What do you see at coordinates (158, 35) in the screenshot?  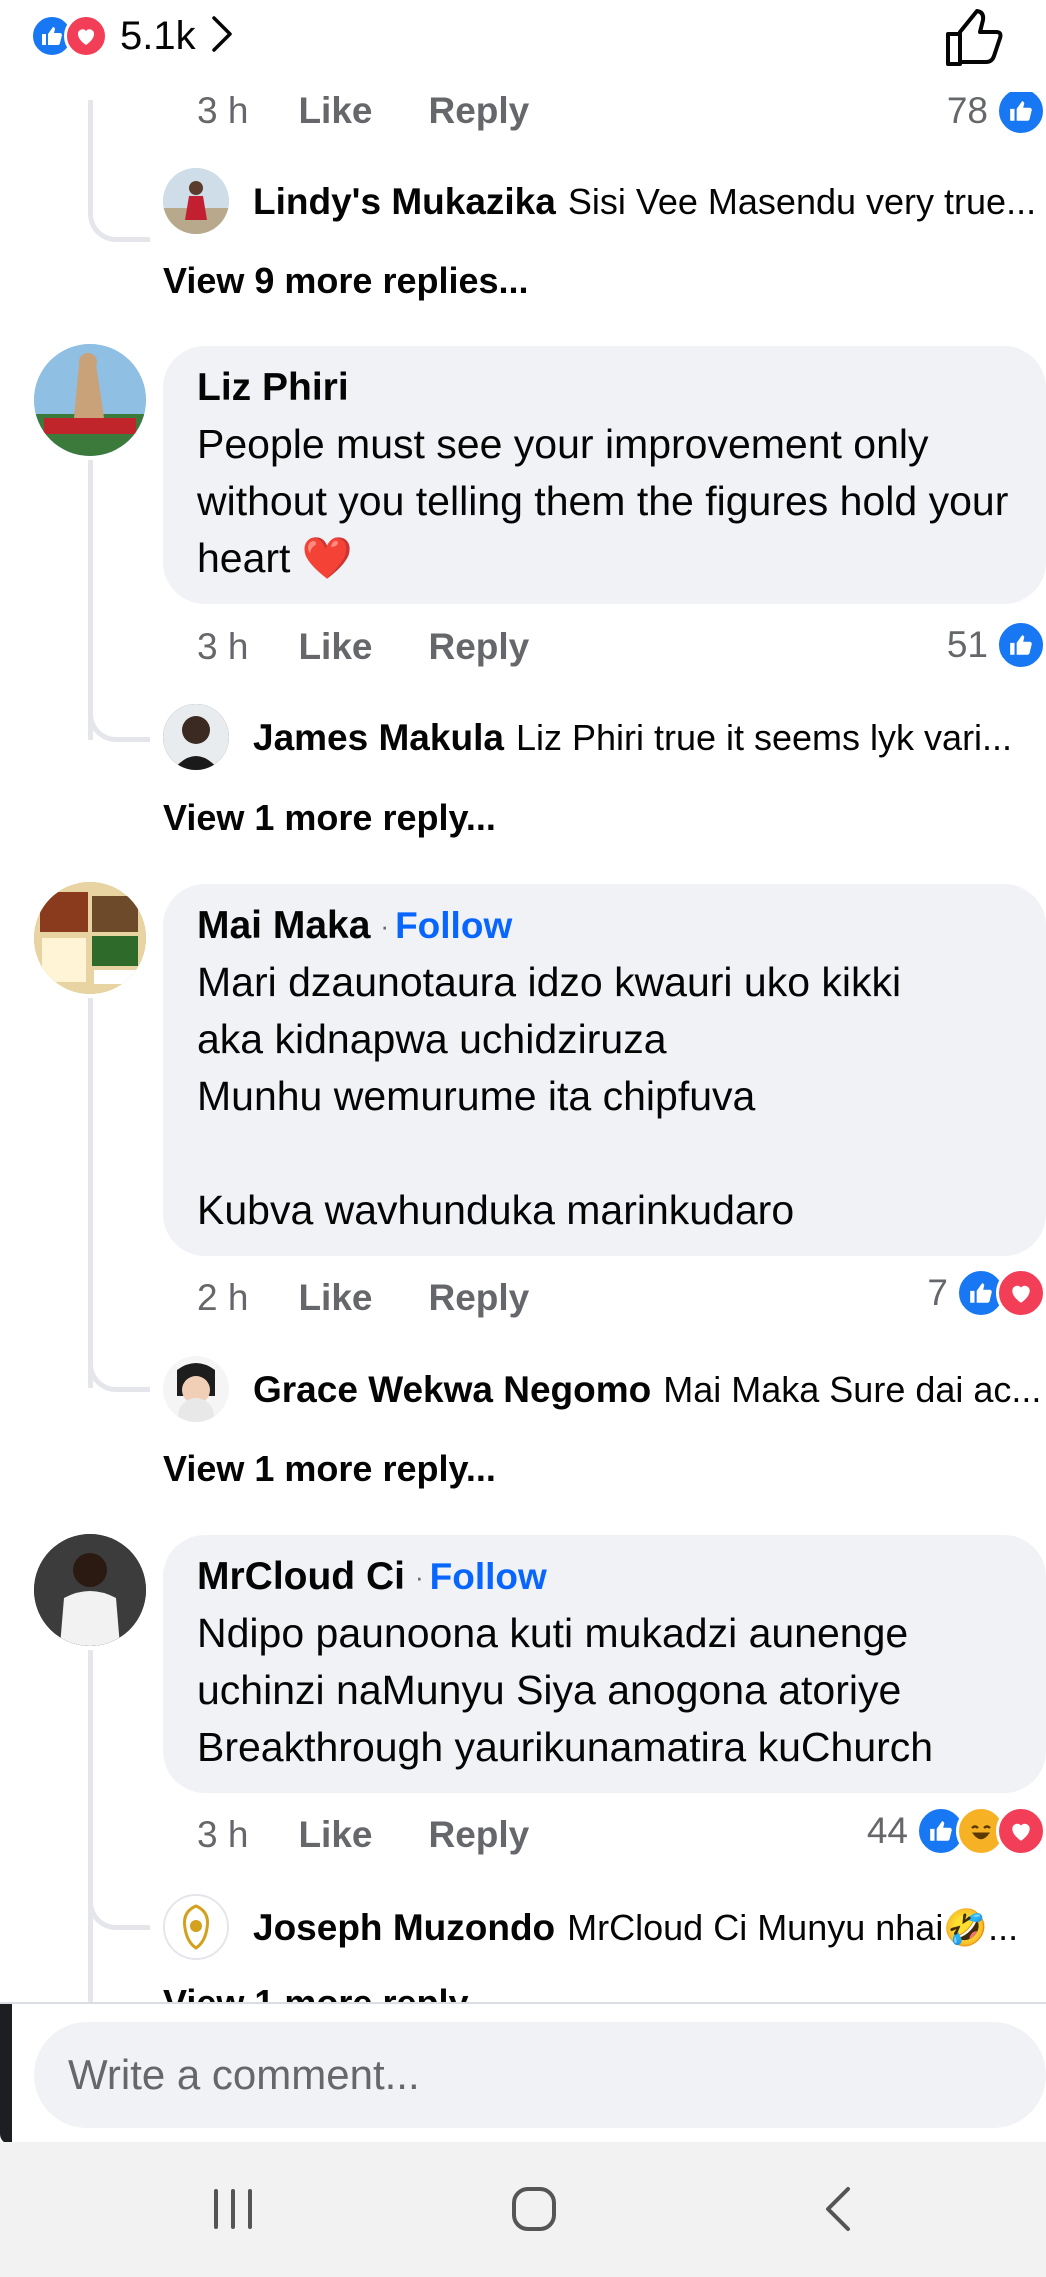 I see `reaction-total: 5.1k` at bounding box center [158, 35].